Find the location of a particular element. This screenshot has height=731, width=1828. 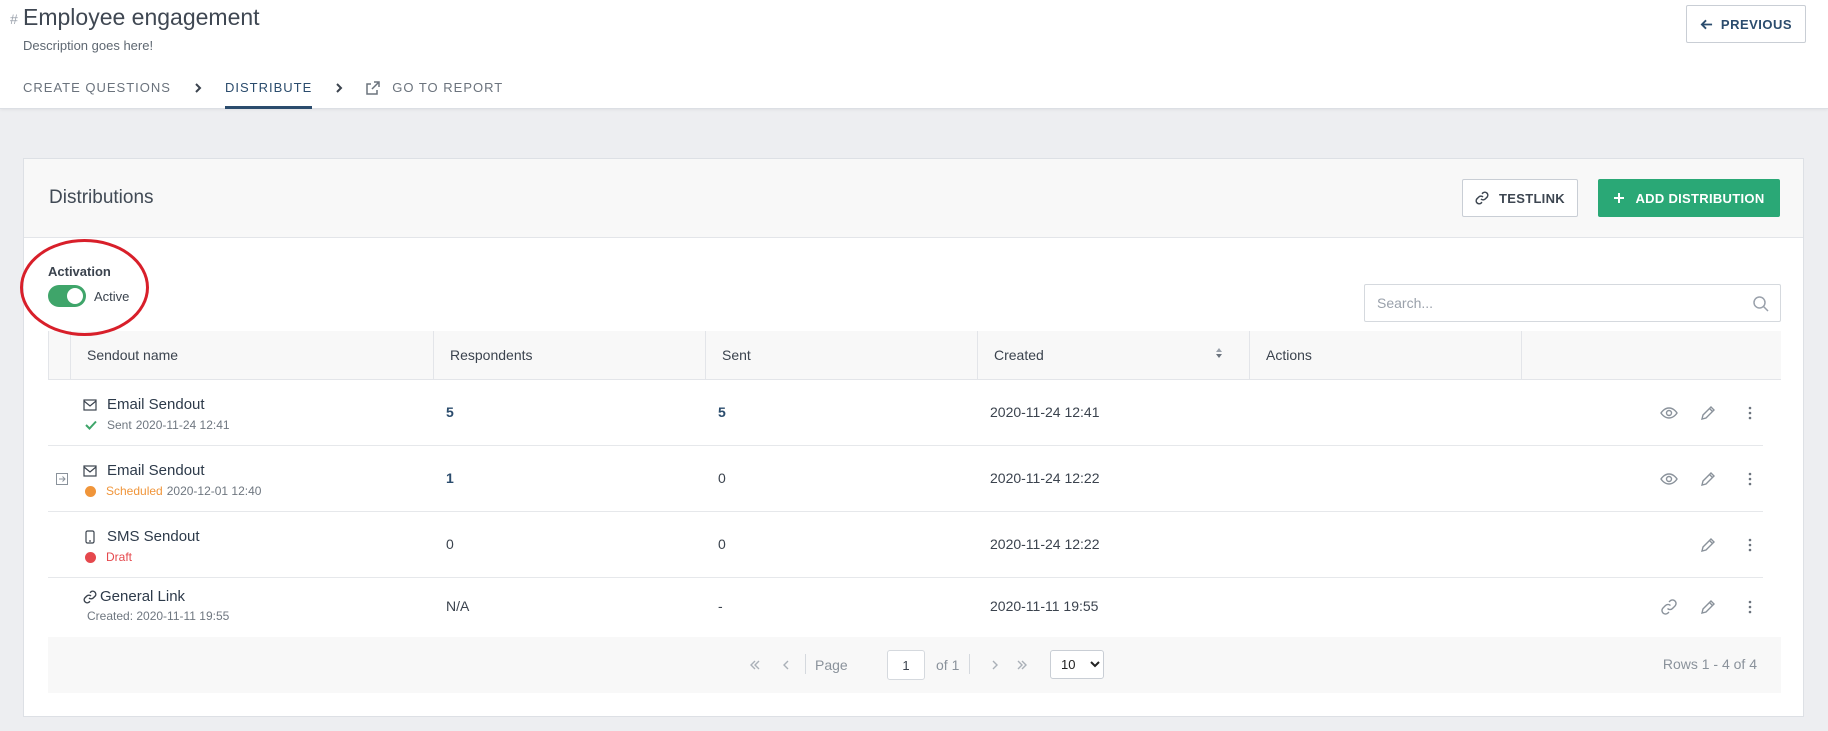

sent-value: 5 is located at coordinates (722, 412).